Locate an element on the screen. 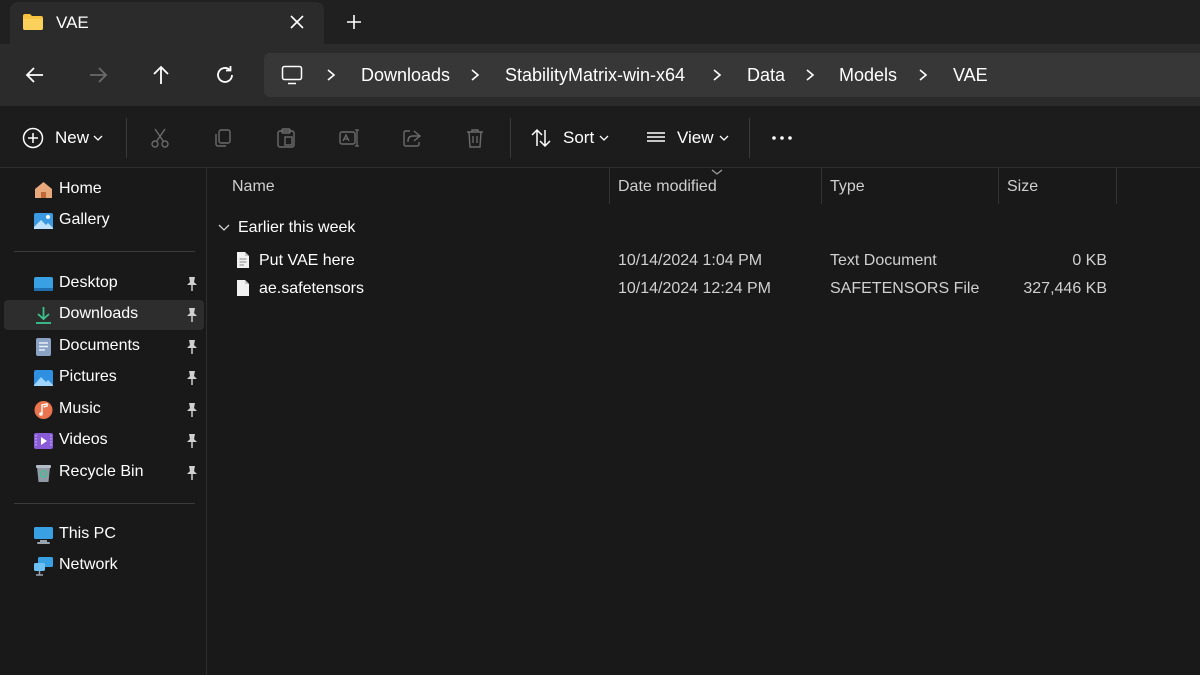 The image size is (1200, 675). music-icon is located at coordinates (43, 410).